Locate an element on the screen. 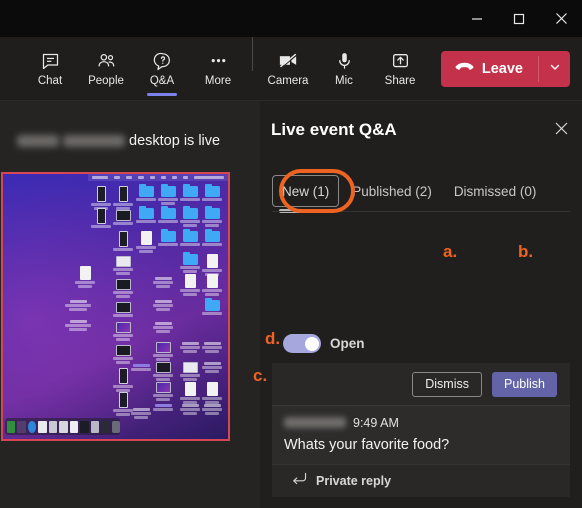 This screenshot has height=508, width=582. taskbar-trash-icon is located at coordinates (115, 426).